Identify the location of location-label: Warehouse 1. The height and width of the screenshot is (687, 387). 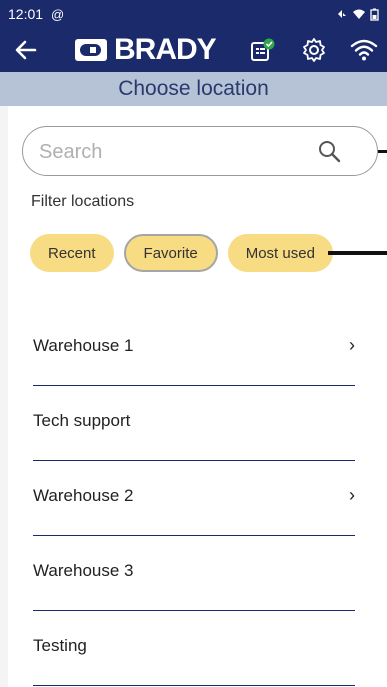
(83, 345).